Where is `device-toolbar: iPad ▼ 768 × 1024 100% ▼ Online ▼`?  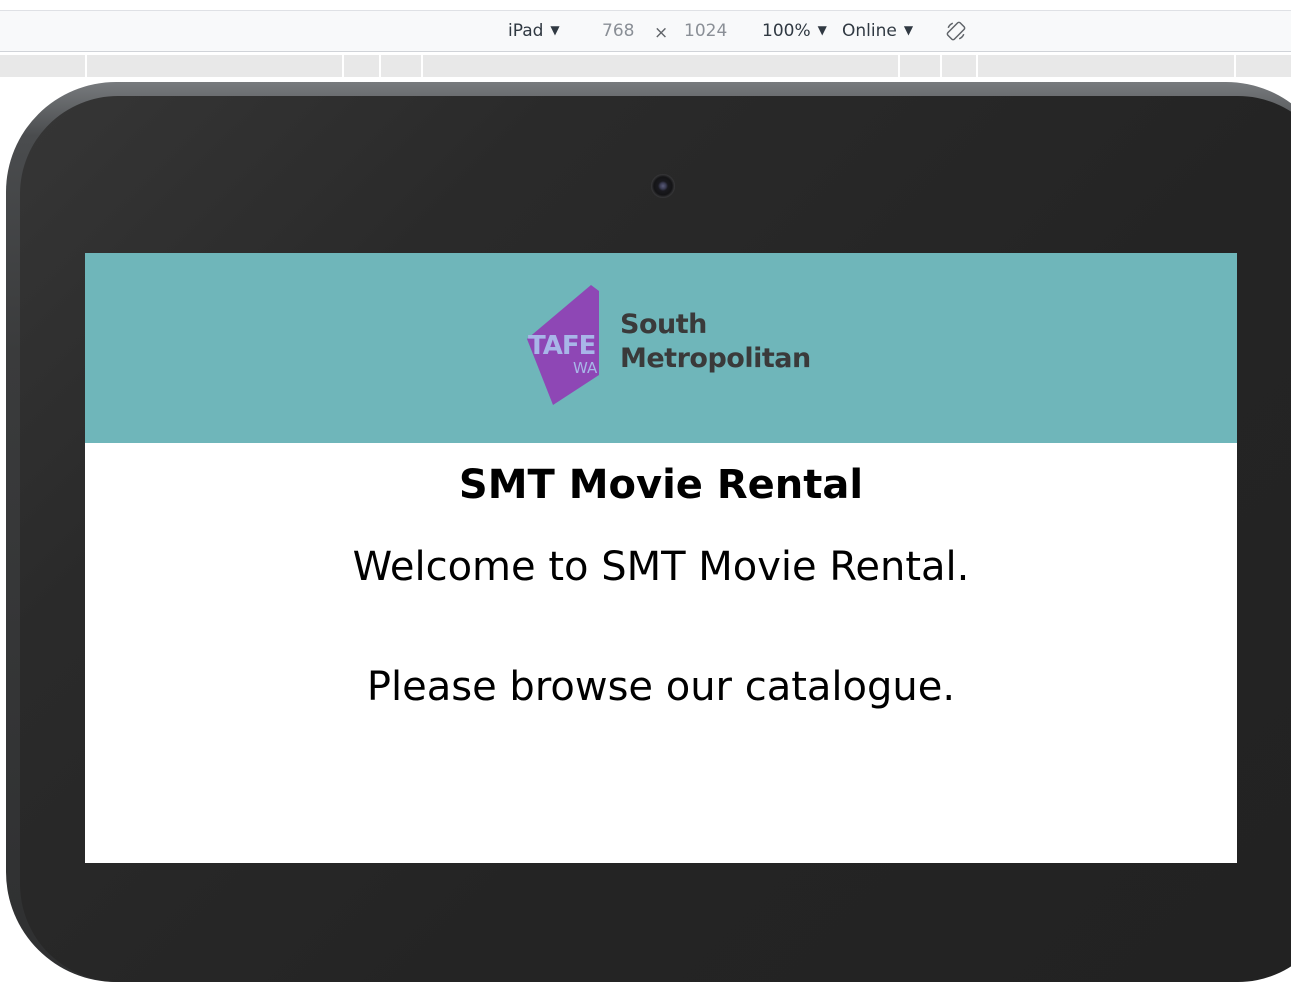 device-toolbar: iPad ▼ 768 × 1024 100% ▼ Online ▼ is located at coordinates (645, 31).